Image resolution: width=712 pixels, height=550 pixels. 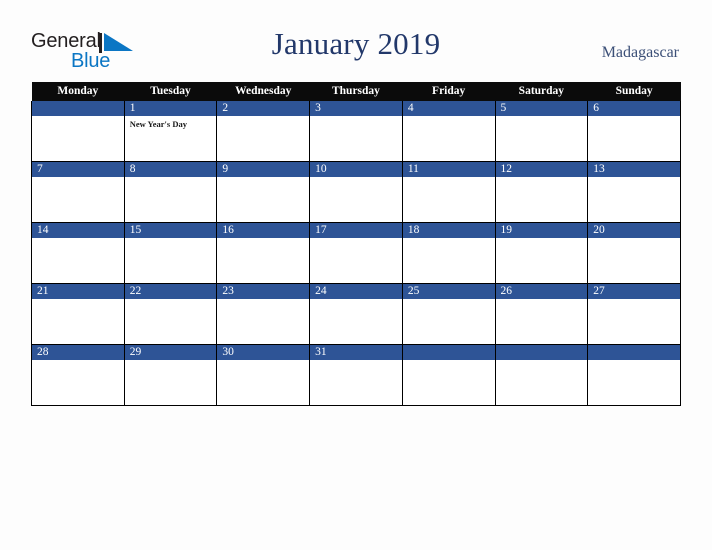 What do you see at coordinates (170, 108) in the screenshot?
I see `date-number: 1` at bounding box center [170, 108].